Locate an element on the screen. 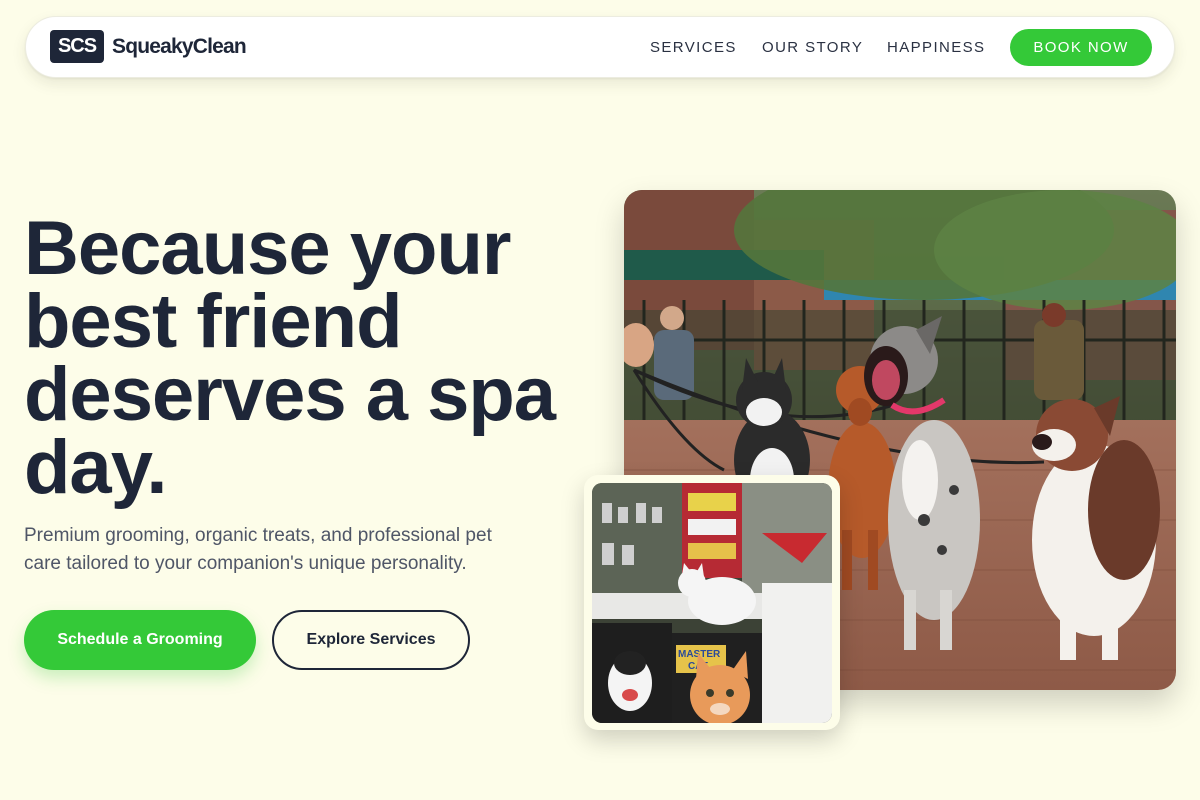 The height and width of the screenshot is (800, 1200). cats-shop-photo: MASTER CAT is located at coordinates (712, 603).